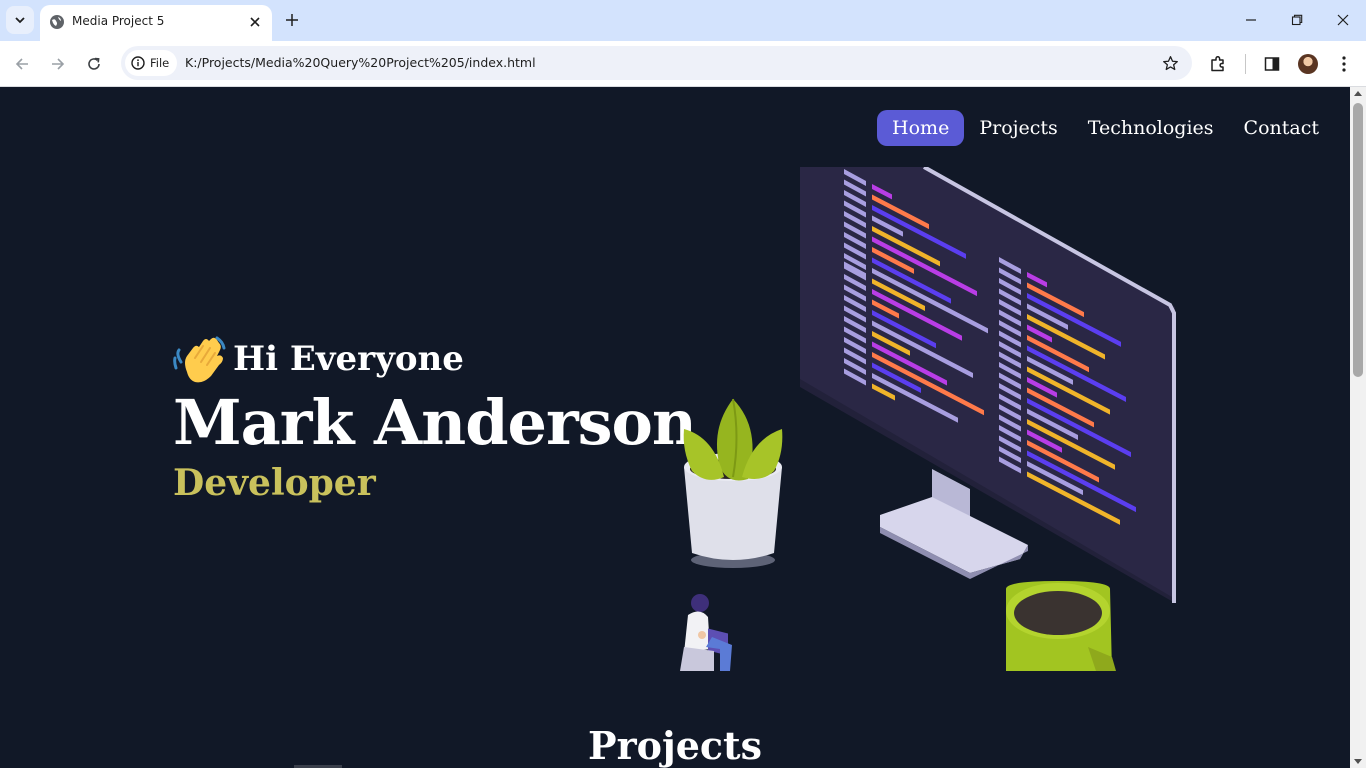 The image size is (1366, 768). Describe the element at coordinates (1308, 64) in the screenshot. I see `profile-avatar` at that location.